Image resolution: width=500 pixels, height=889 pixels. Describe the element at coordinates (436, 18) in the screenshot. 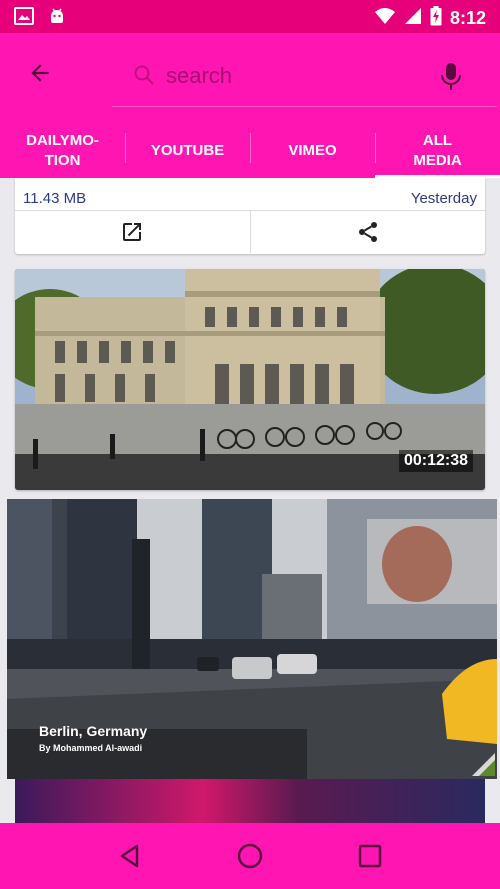

I see `battery-charging-icon` at that location.